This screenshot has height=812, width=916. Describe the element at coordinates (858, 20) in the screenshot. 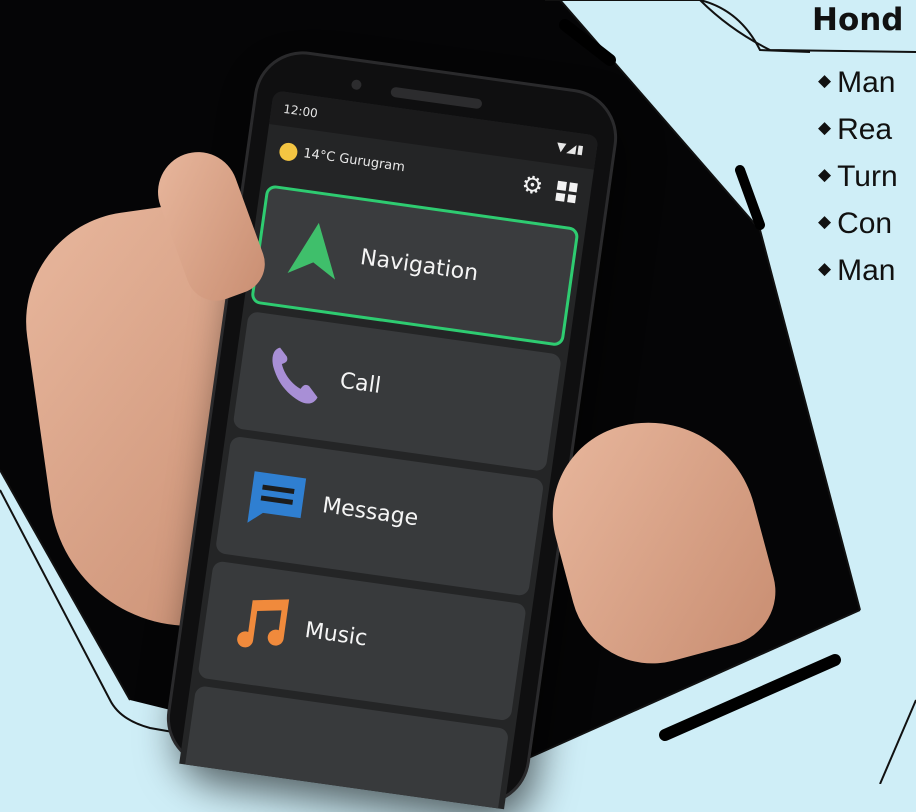

I see `side-panel-title: Hond` at that location.